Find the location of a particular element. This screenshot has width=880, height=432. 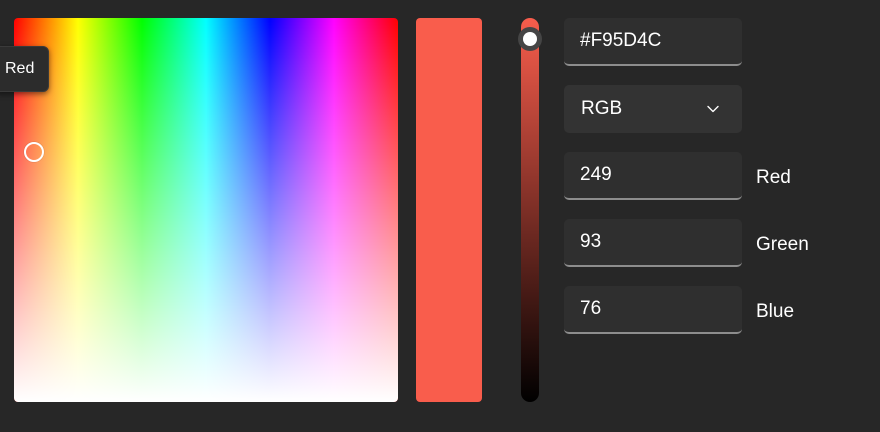

red-label: Red is located at coordinates (773, 177).